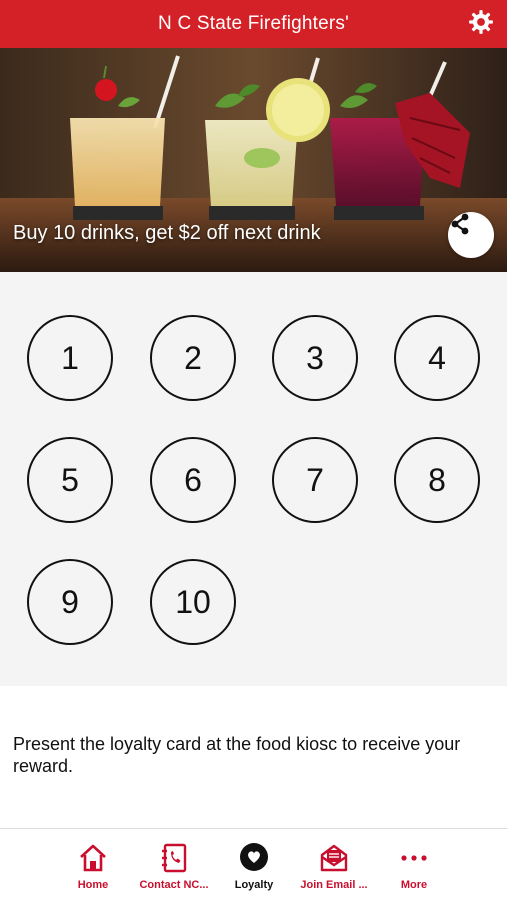 This screenshot has width=507, height=900. I want to click on tab-more: More, so click(414, 869).